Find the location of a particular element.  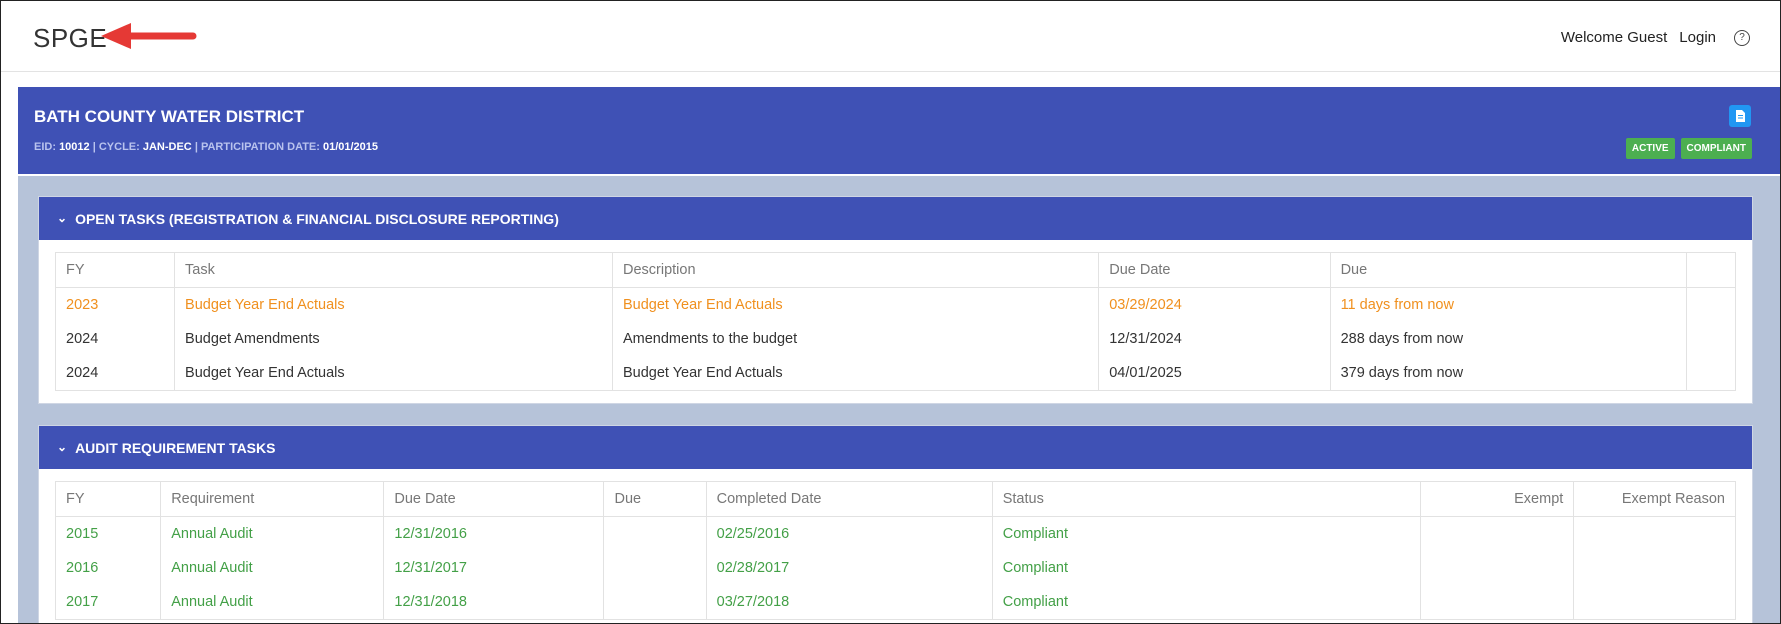

participation-date-value: 01/01/2015 is located at coordinates (350, 147).